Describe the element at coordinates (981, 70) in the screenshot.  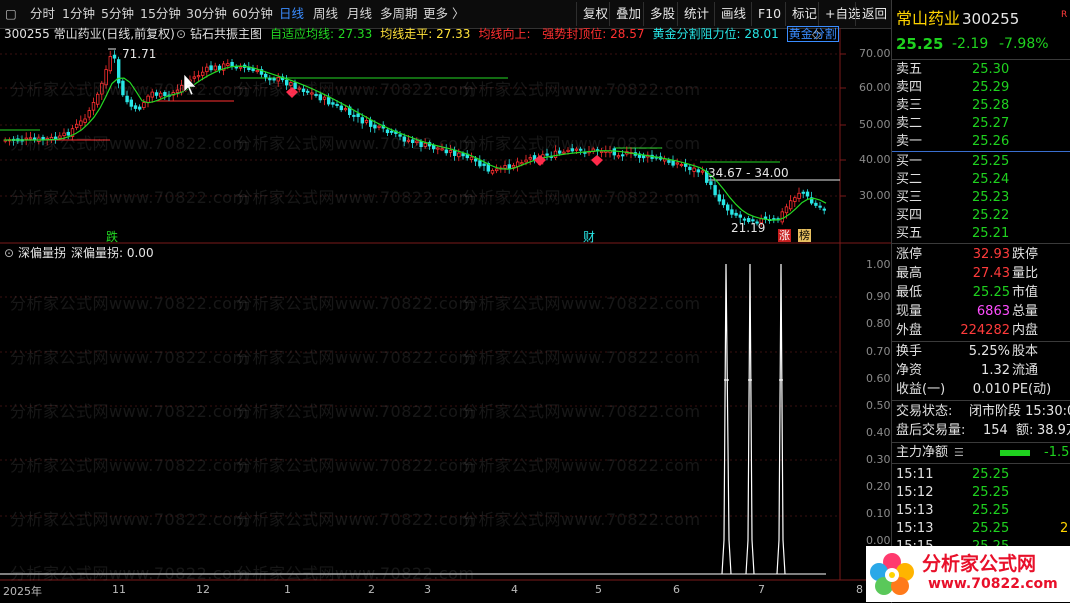
I see `ask-row: 卖五 25.30` at that location.